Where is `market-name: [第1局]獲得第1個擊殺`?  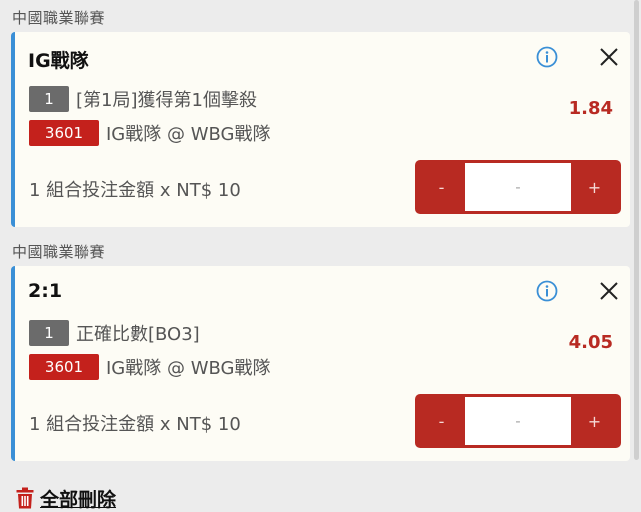
market-name: [第1局]獲得第1個擊殺 is located at coordinates (166, 100).